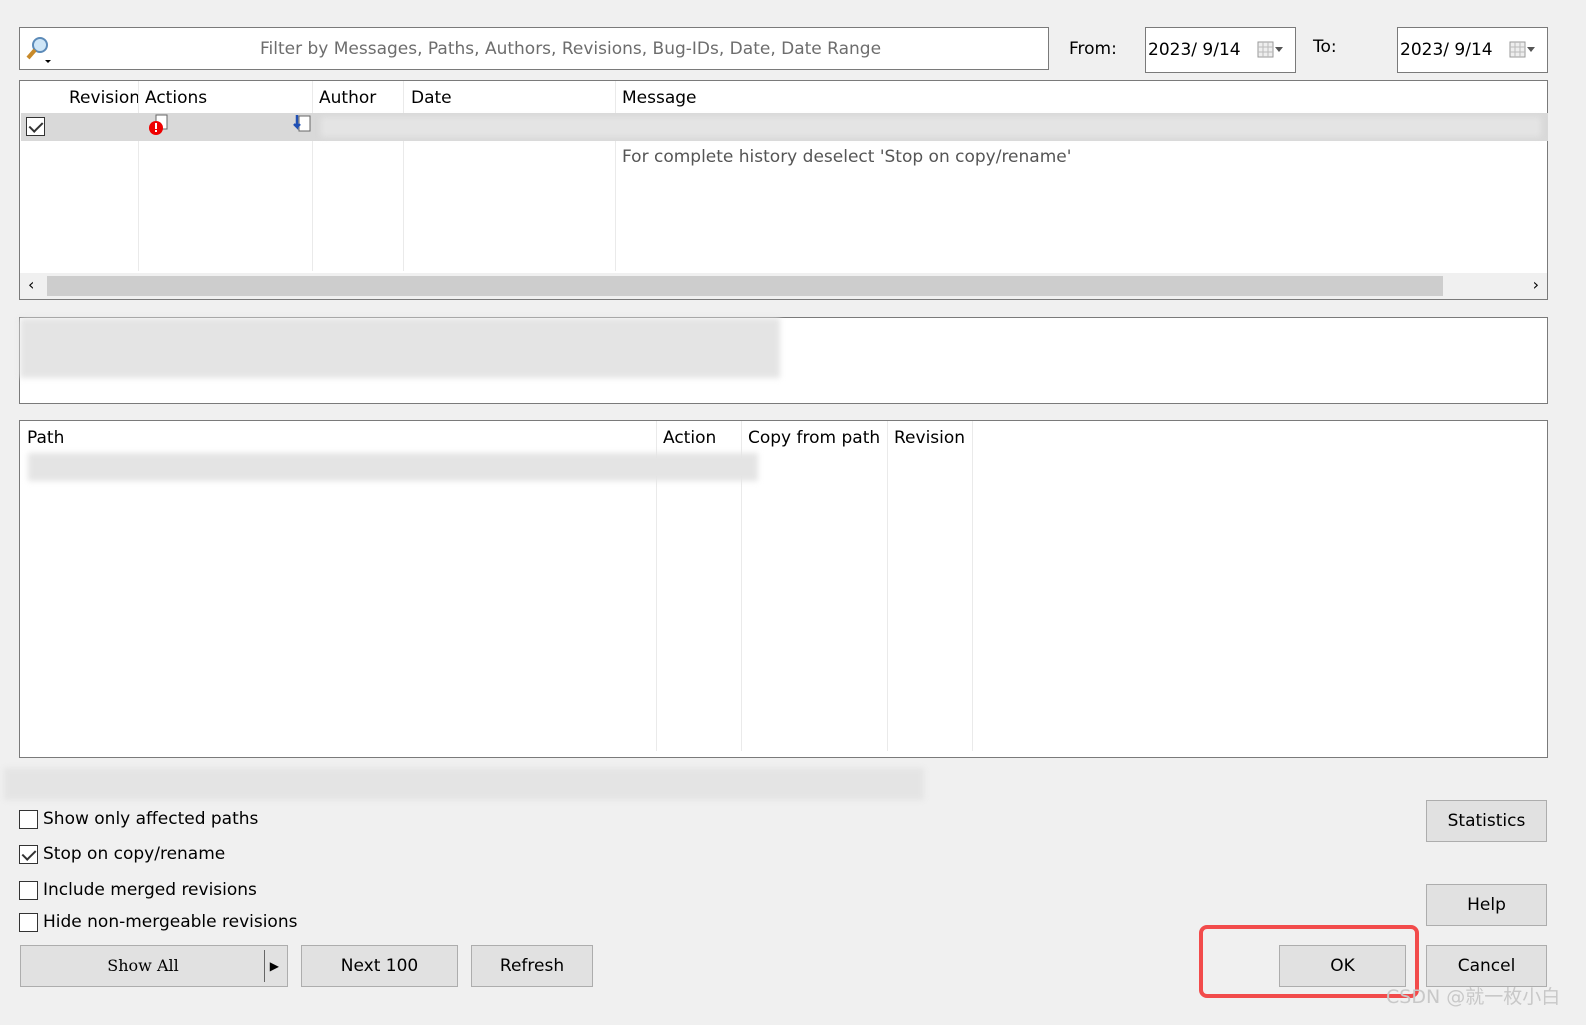 The image size is (1586, 1025). What do you see at coordinates (134, 854) in the screenshot?
I see `option-label: Stop on copy/rename` at bounding box center [134, 854].